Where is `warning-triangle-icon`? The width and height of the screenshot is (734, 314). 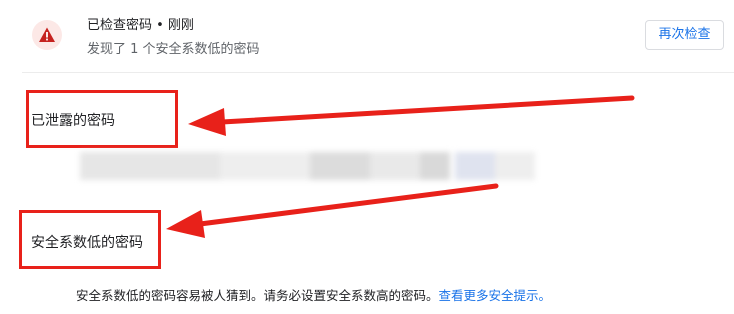 warning-triangle-icon is located at coordinates (47, 35).